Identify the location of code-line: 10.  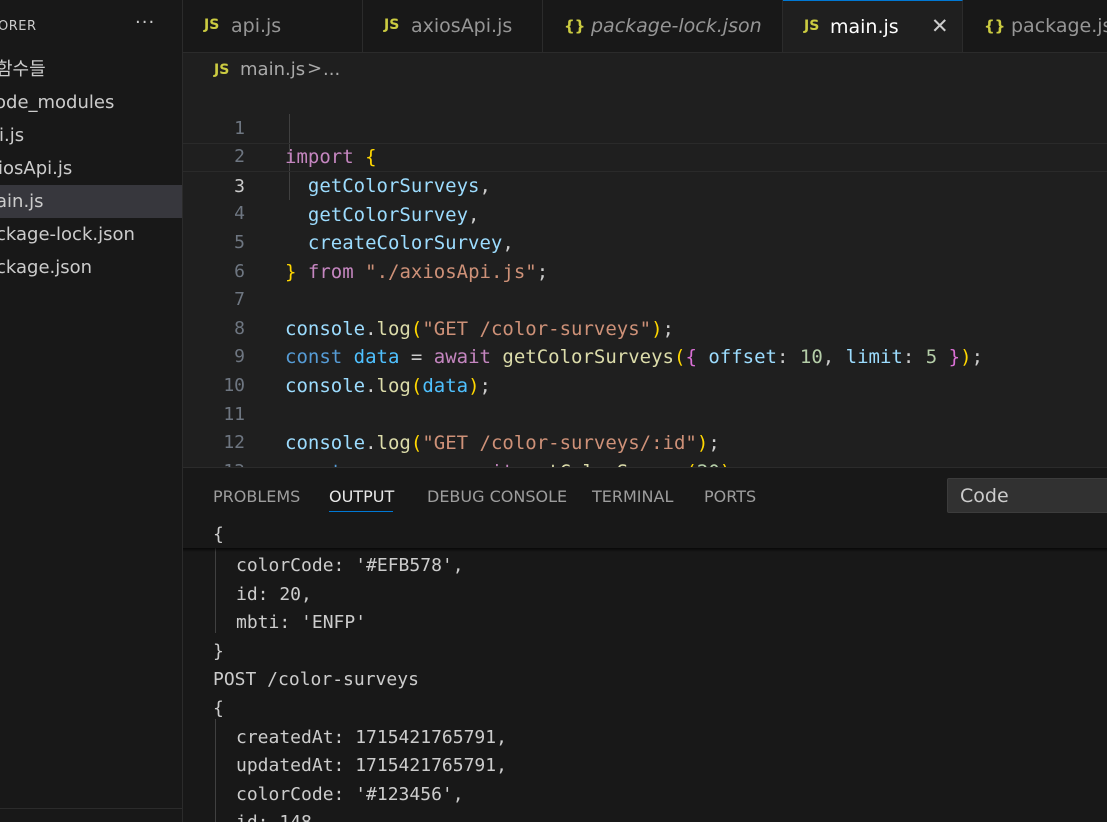
(645, 369).